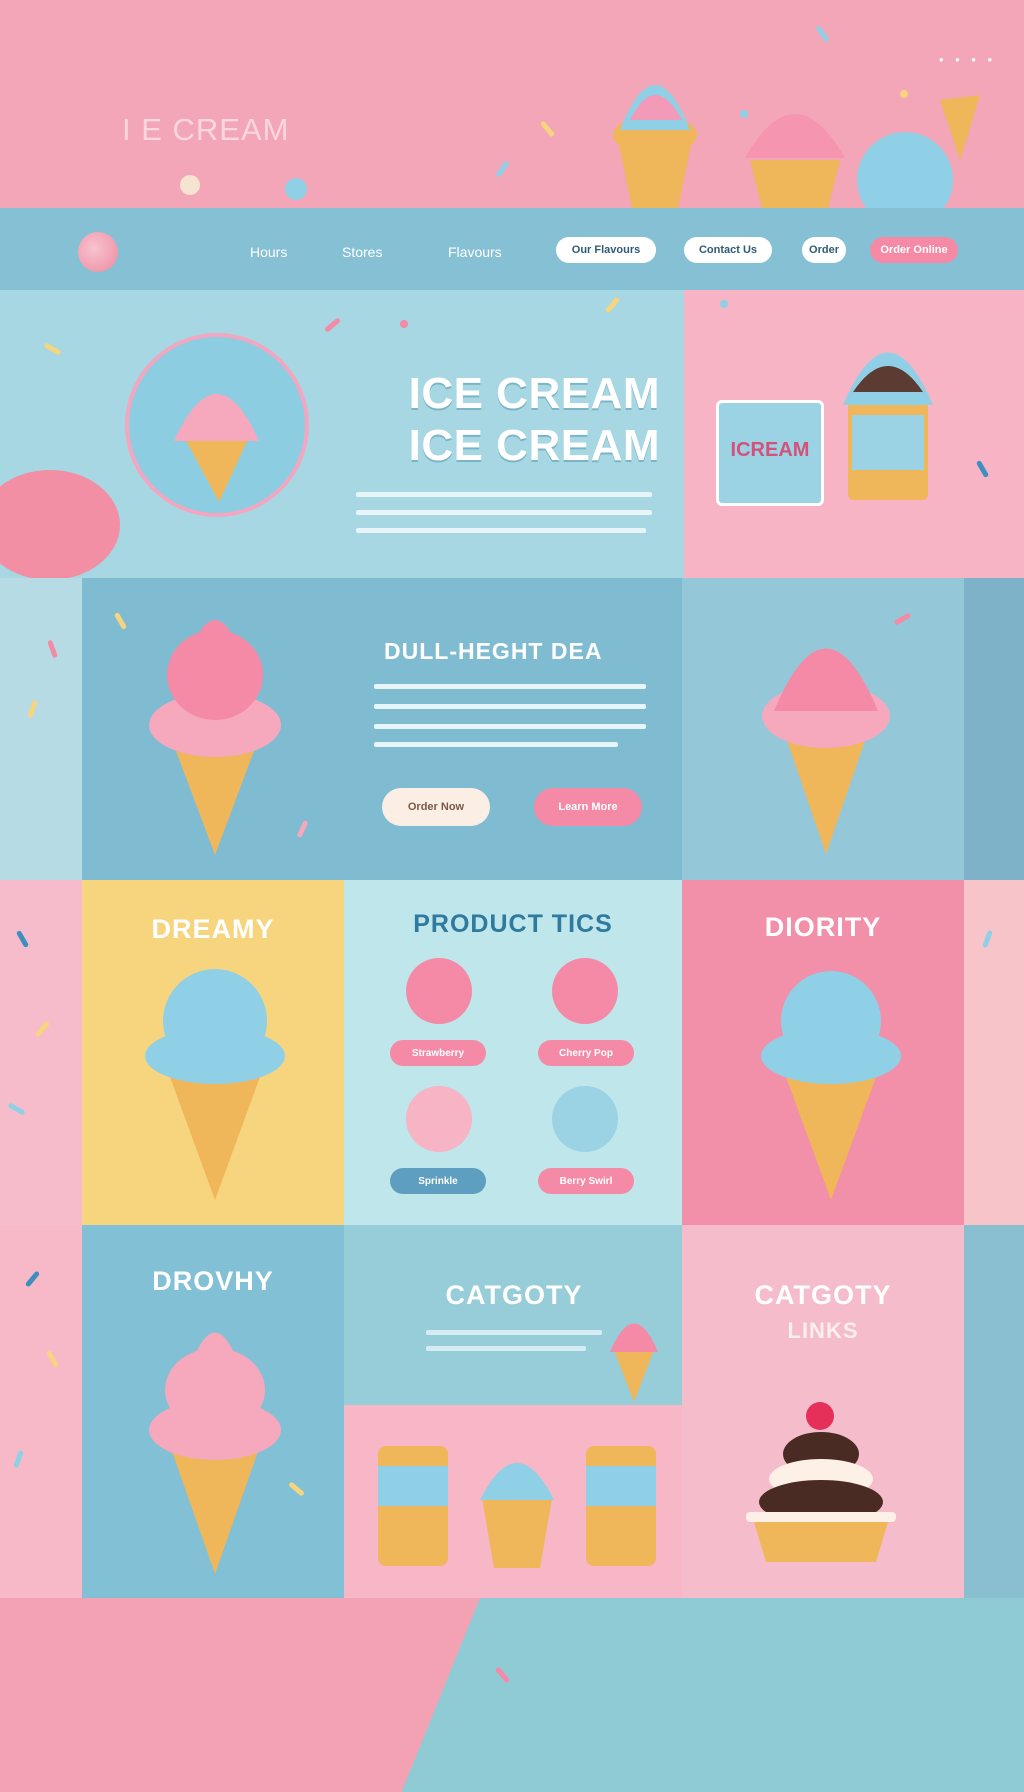 The width and height of the screenshot is (1024, 1792). What do you see at coordinates (823, 1330) in the screenshot?
I see `links-subtitle: LINKS` at bounding box center [823, 1330].